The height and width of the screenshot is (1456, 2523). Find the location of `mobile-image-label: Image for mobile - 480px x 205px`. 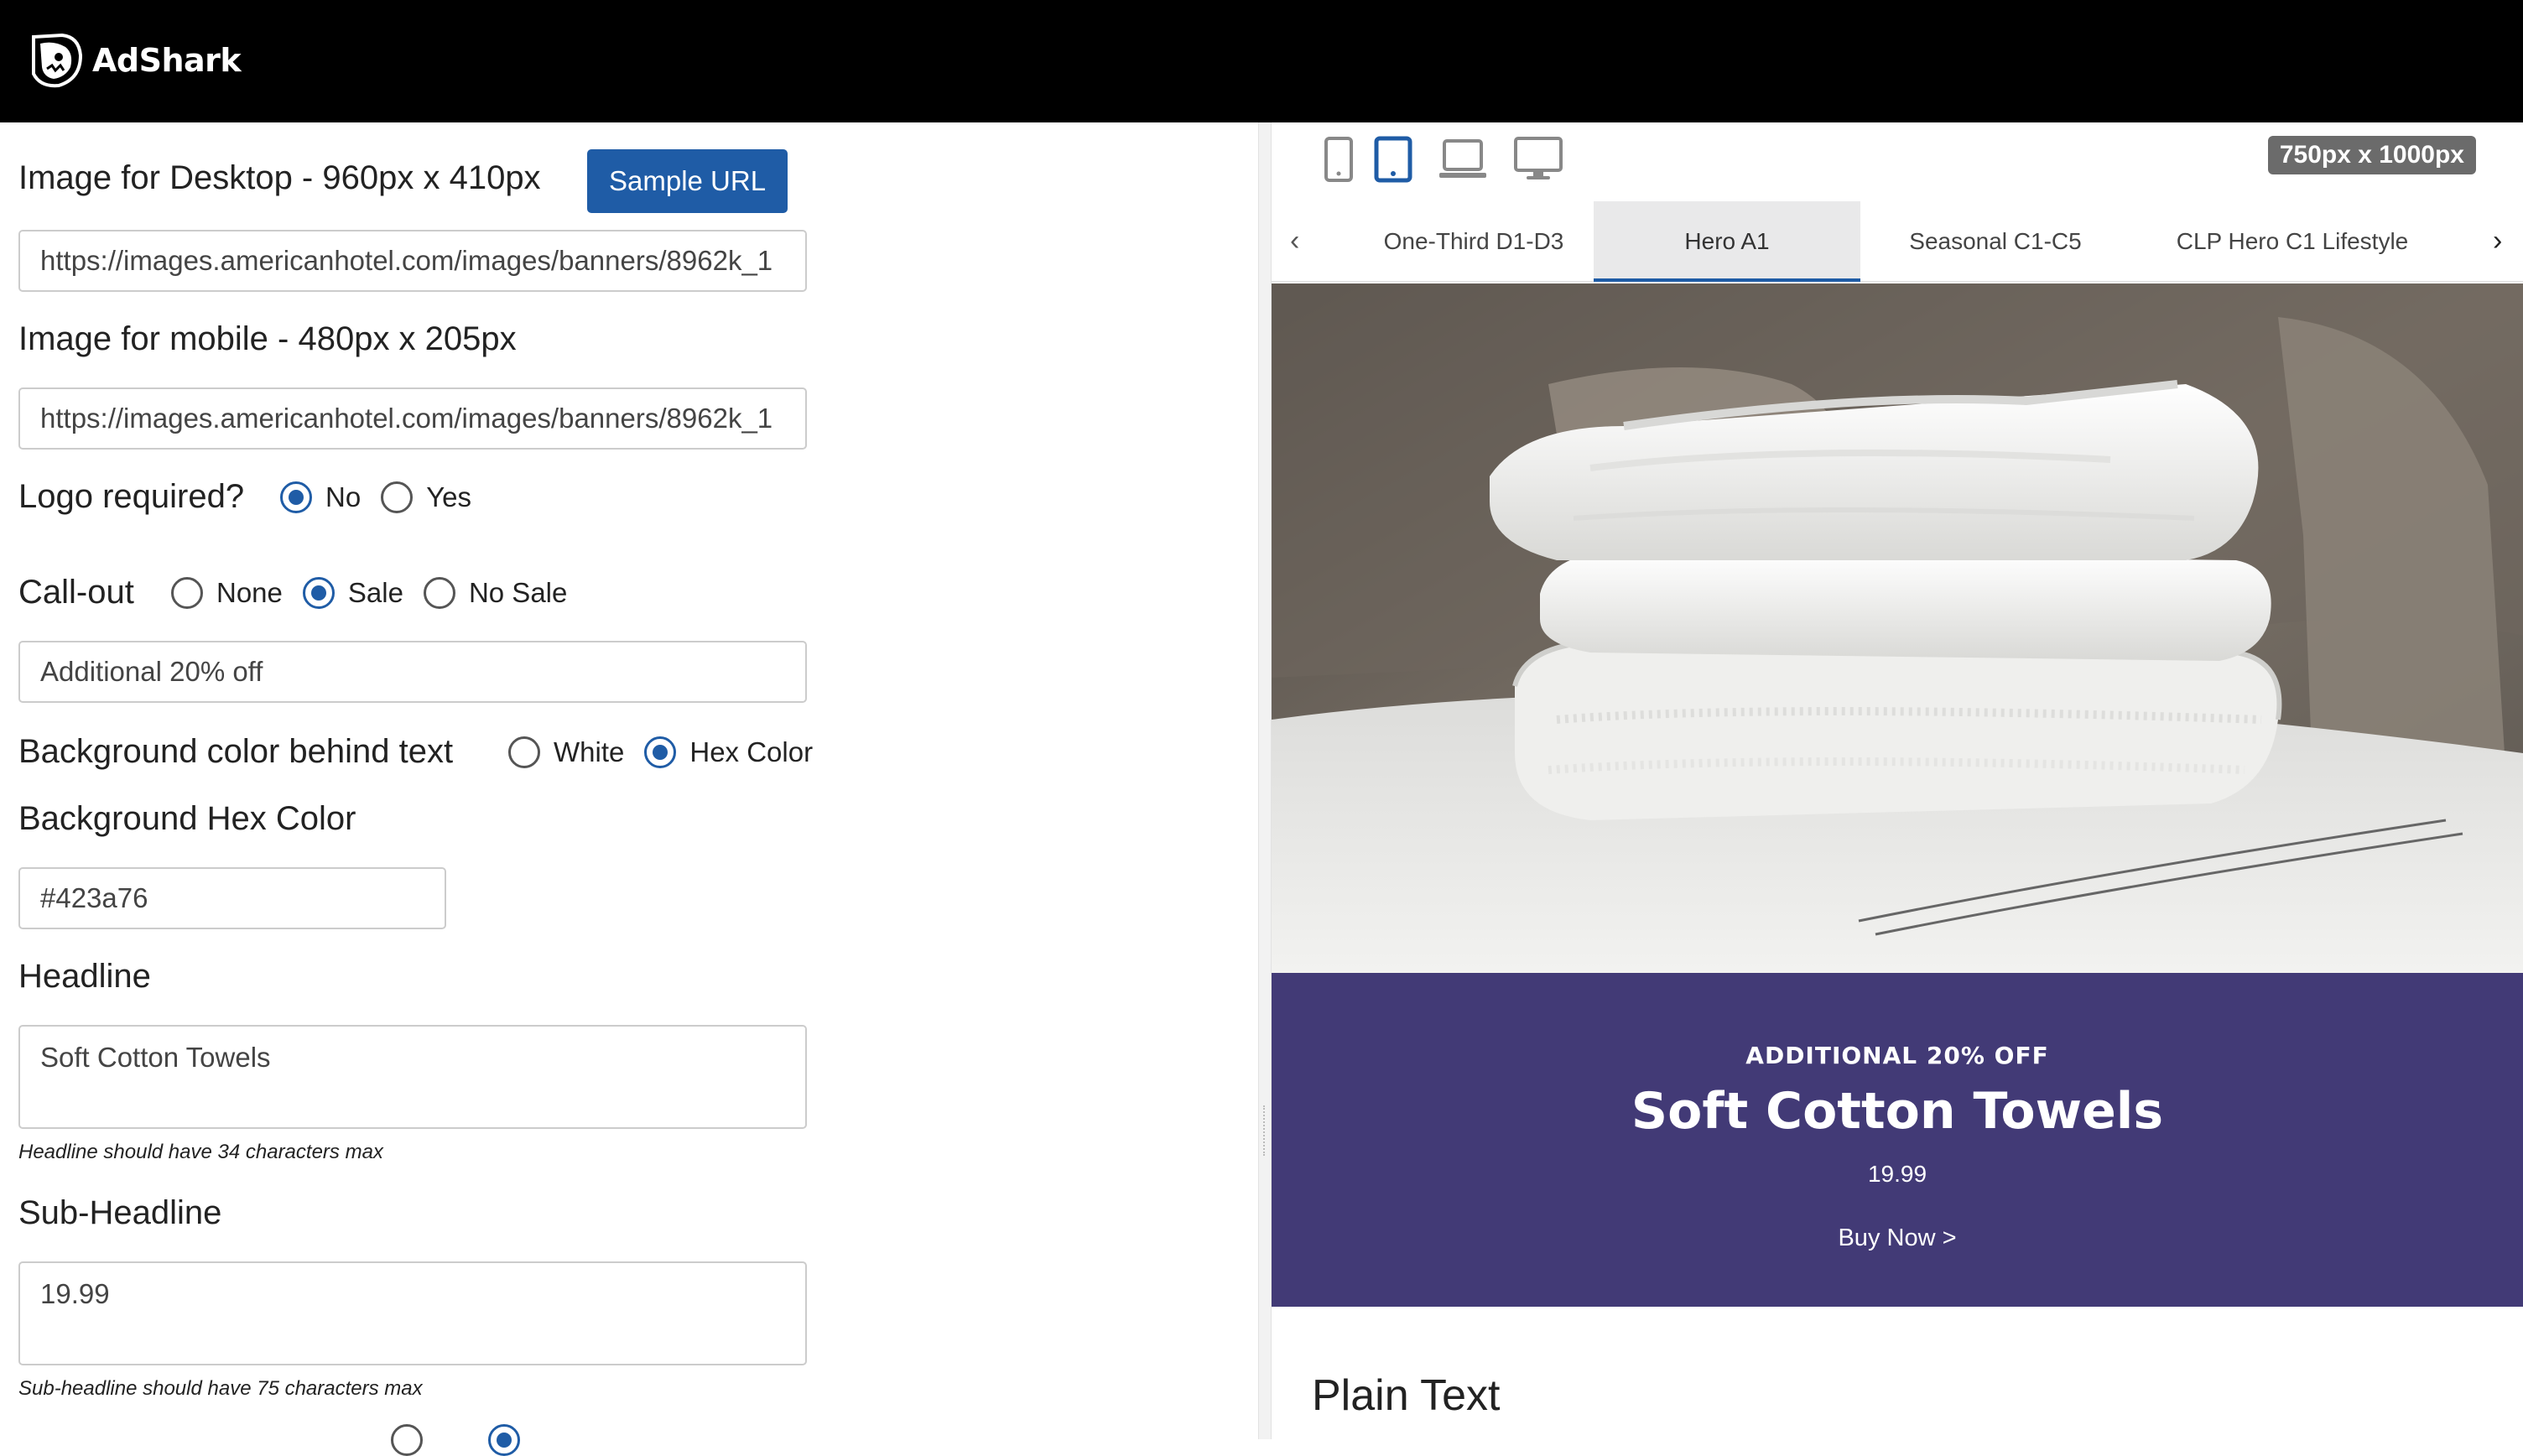

mobile-image-label: Image for mobile - 480px x 205px is located at coordinates (267, 339).